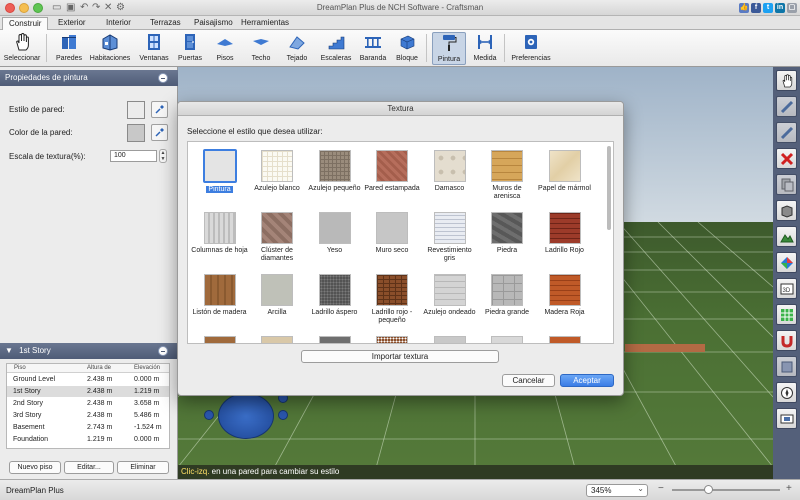  What do you see at coordinates (265, 23) in the screenshot?
I see `tab-herramientas: Herramientas` at bounding box center [265, 23].